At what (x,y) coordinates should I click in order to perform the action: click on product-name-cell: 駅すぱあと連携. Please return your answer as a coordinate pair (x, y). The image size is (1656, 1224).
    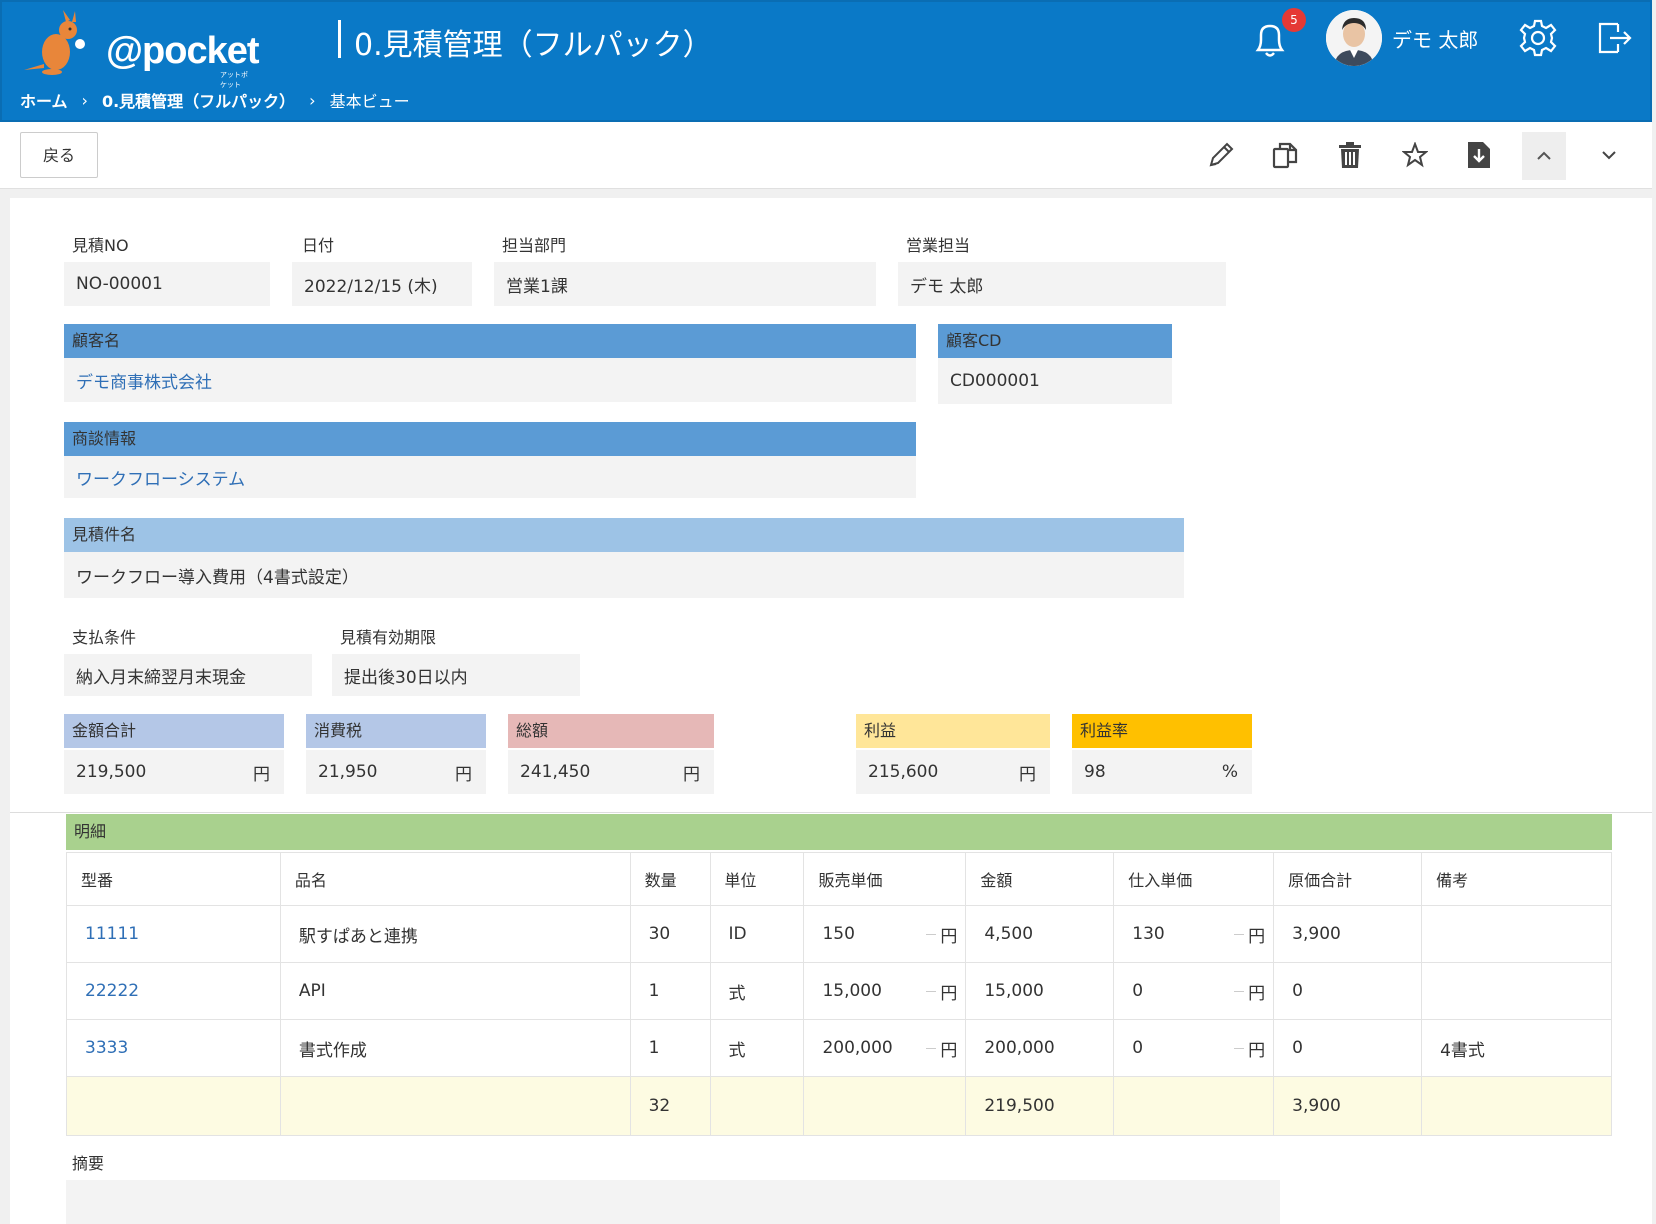
    Looking at the image, I should click on (455, 934).